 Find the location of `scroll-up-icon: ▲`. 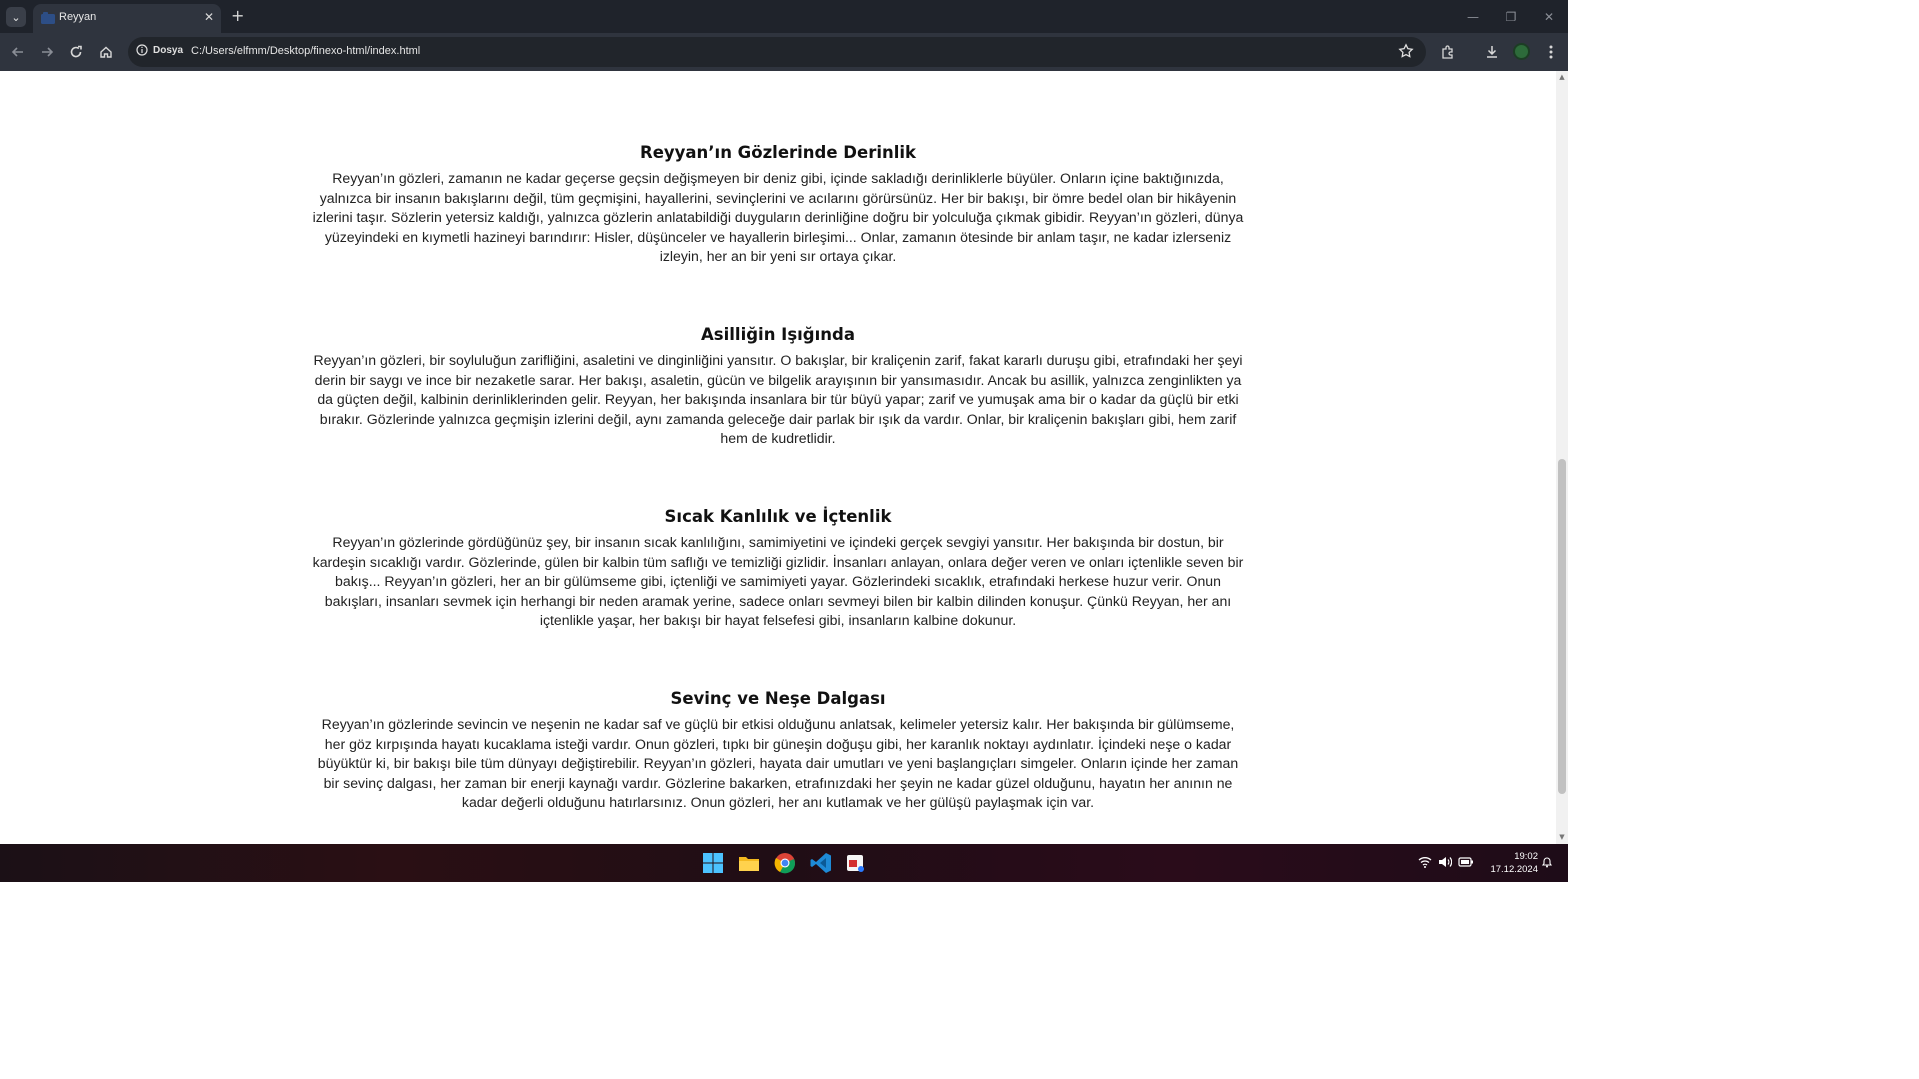

scroll-up-icon: ▲ is located at coordinates (1562, 77).